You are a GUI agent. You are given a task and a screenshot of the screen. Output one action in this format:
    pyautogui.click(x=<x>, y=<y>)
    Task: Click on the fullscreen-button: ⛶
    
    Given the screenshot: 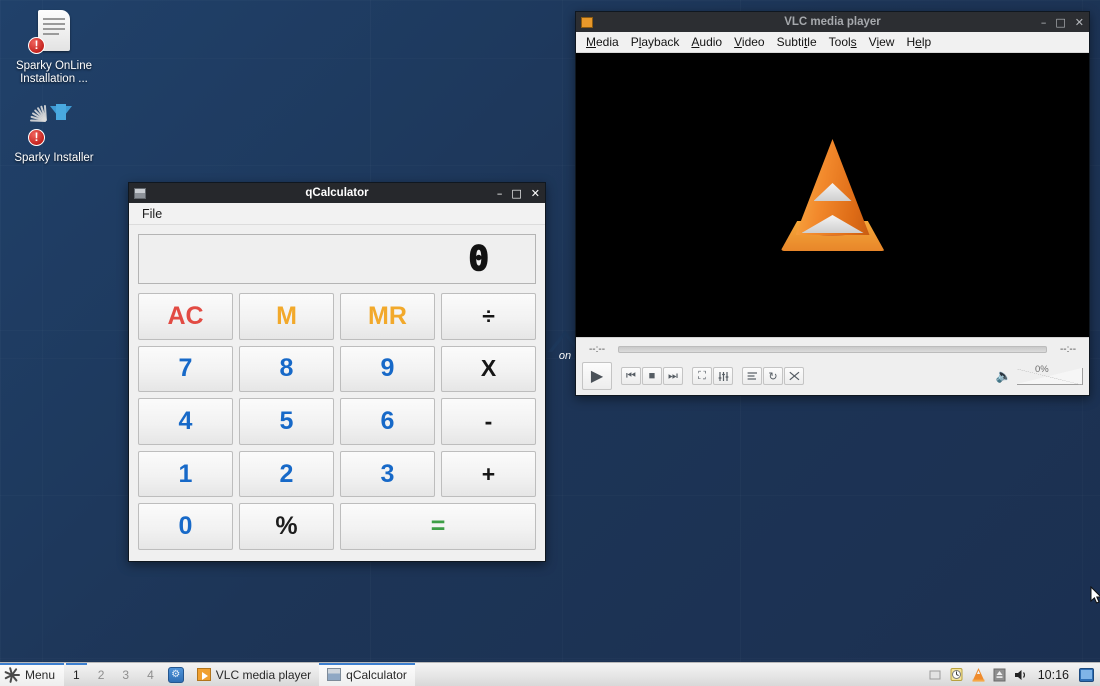 What is the action you would take?
    pyautogui.click(x=702, y=376)
    